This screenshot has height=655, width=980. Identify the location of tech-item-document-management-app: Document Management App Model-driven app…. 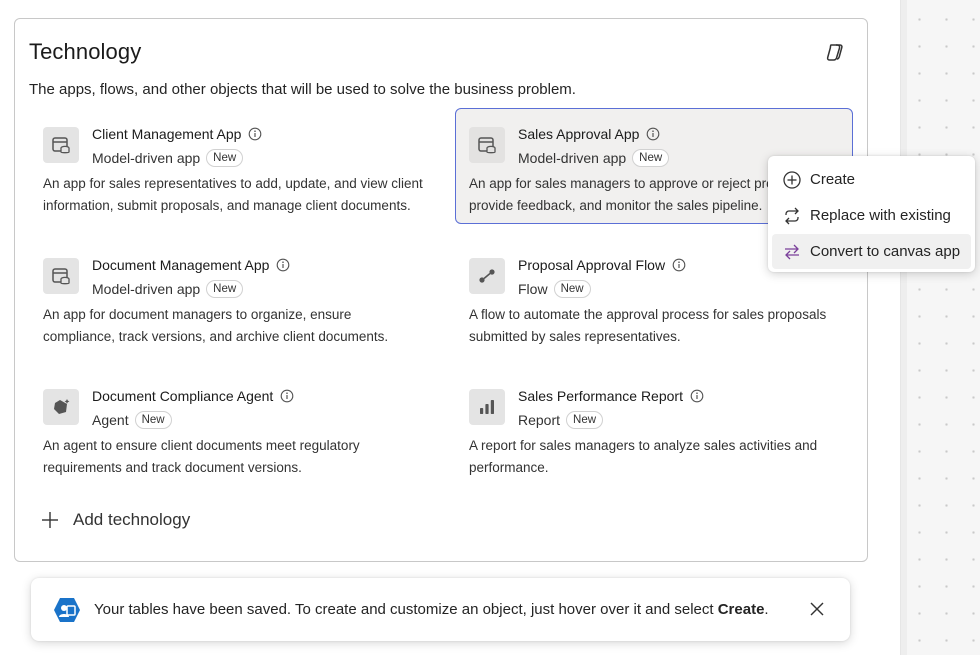
(228, 297).